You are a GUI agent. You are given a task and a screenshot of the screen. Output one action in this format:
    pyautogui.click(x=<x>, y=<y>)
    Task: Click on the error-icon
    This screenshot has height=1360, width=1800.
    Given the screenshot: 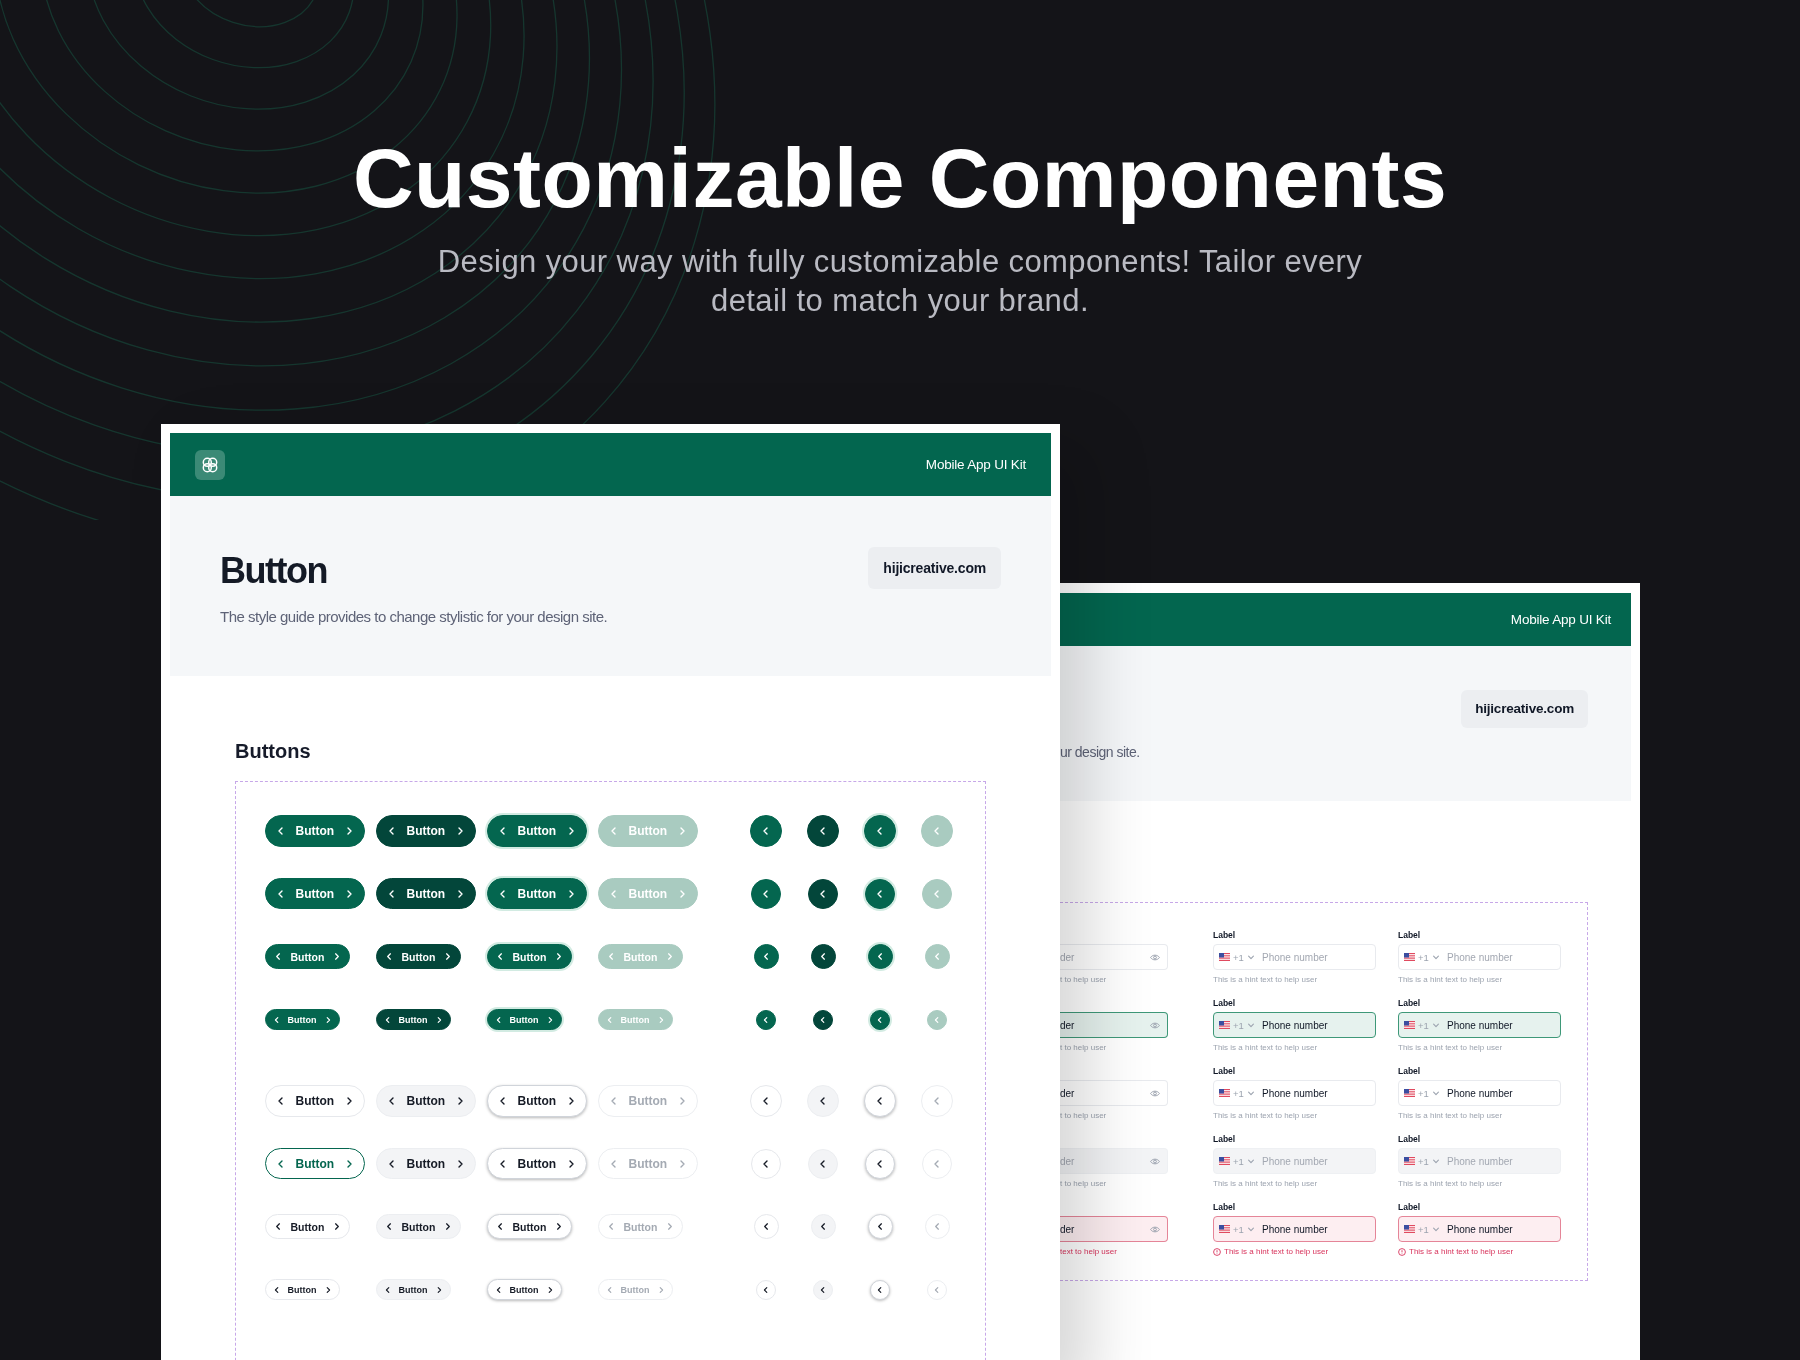 What is the action you would take?
    pyautogui.click(x=1402, y=1251)
    